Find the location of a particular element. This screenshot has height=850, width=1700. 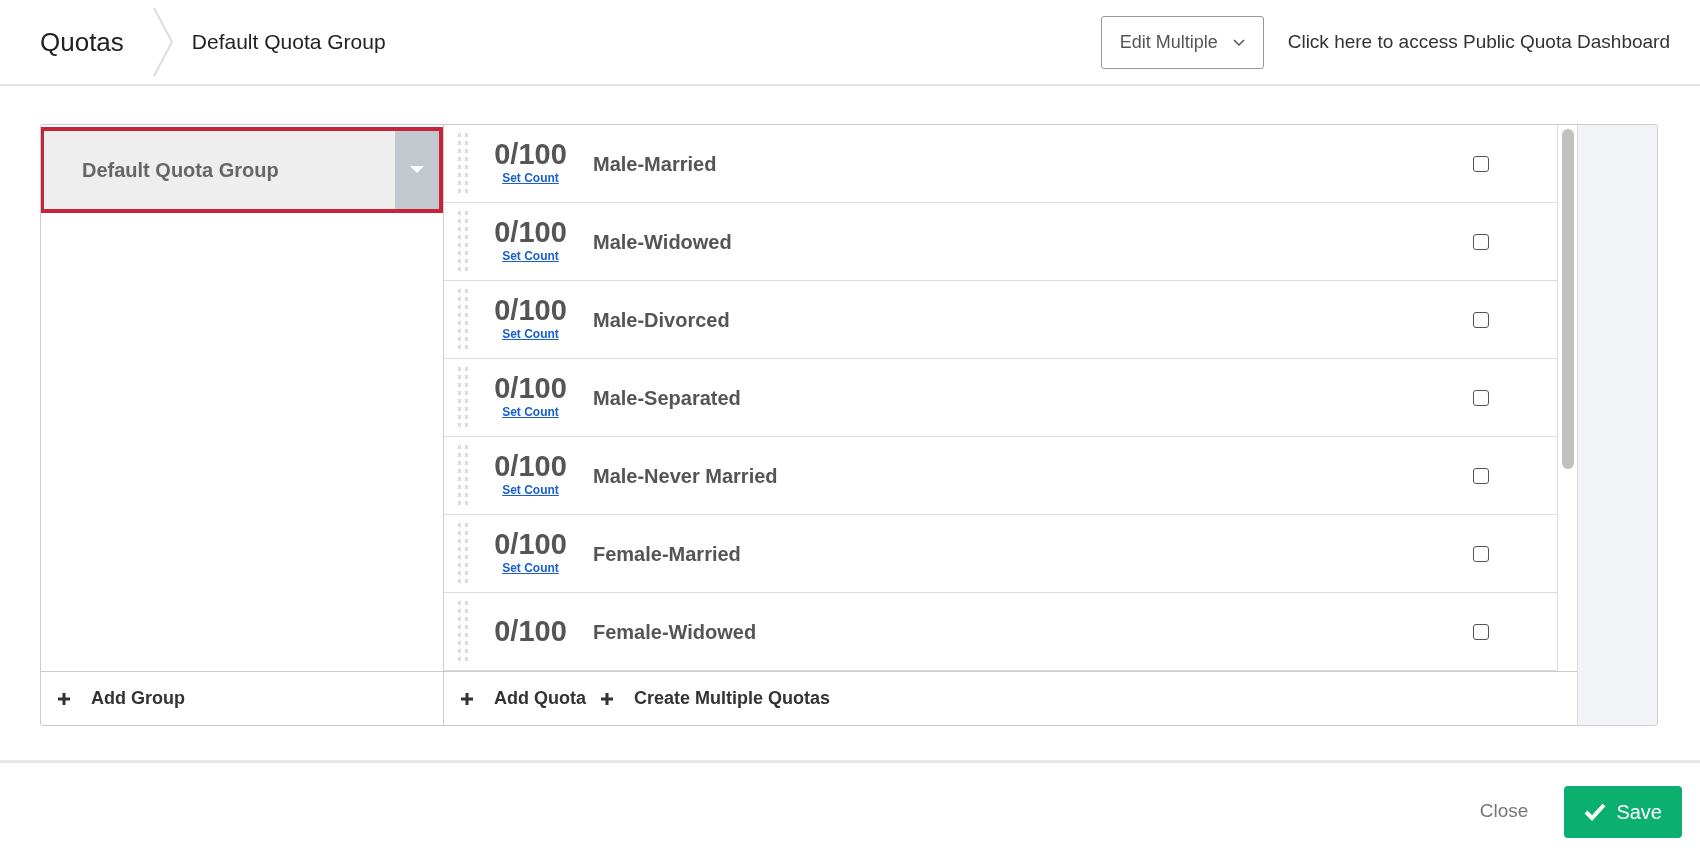

edit-multiple-dropdown: Edit Multiple is located at coordinates (1182, 42).